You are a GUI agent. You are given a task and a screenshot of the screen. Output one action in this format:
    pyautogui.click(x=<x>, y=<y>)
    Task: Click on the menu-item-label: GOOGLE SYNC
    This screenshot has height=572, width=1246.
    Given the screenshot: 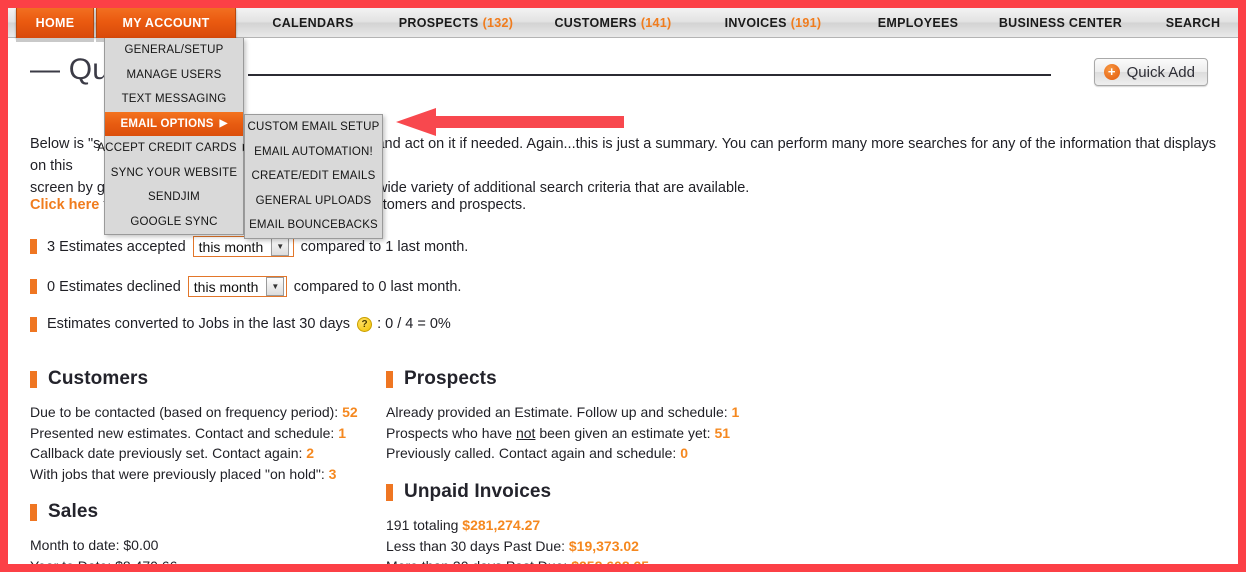 What is the action you would take?
    pyautogui.click(x=174, y=221)
    